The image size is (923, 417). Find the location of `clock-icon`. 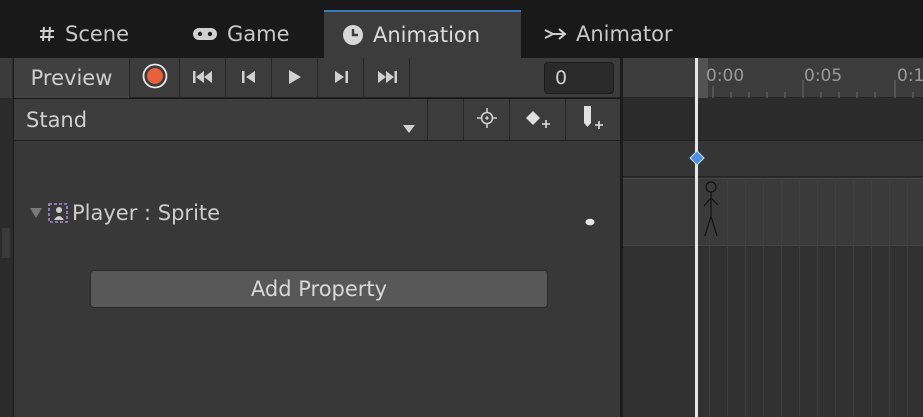

clock-icon is located at coordinates (353, 35).